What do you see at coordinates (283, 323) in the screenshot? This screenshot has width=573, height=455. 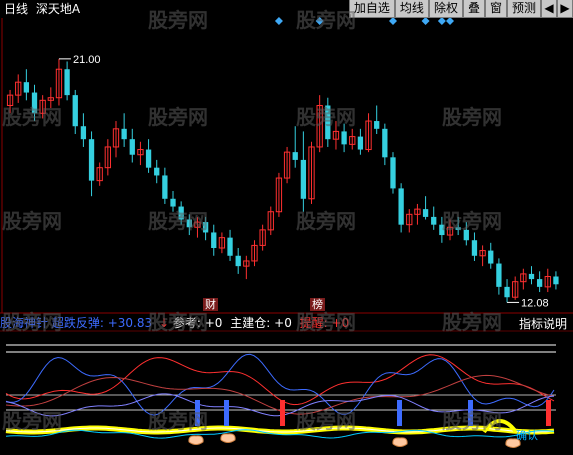 I see `build-position-value: +0` at bounding box center [283, 323].